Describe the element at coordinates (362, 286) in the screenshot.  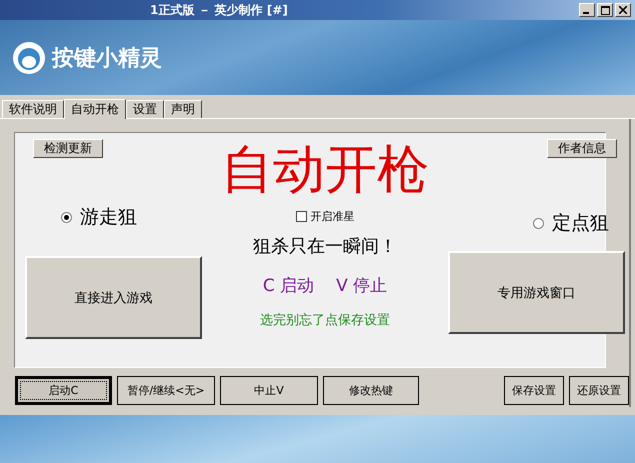
I see `hotkey-label: V 停止` at that location.